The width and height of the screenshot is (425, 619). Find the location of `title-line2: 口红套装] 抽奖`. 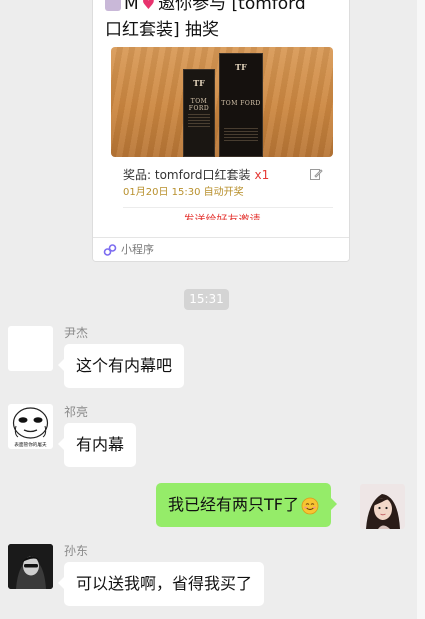

title-line2: 口红套装] 抽奖 is located at coordinates (162, 30).